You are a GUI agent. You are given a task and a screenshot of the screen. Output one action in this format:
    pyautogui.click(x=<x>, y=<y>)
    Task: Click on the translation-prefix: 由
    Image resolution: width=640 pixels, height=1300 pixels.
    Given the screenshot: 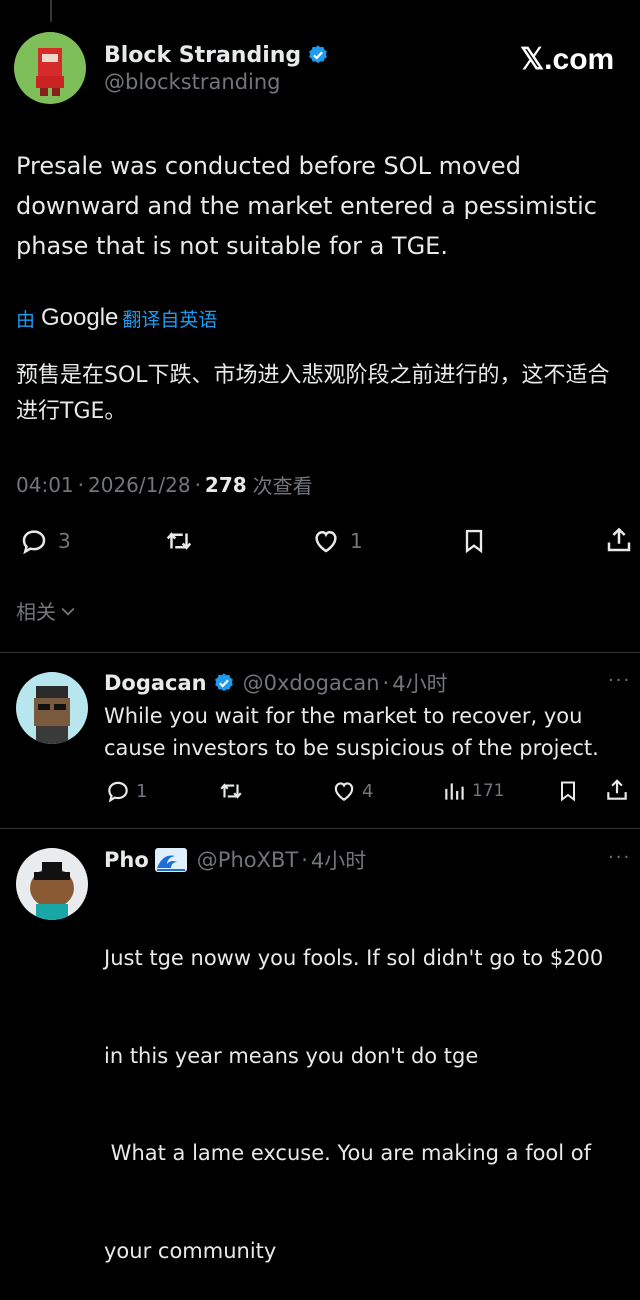 What is the action you would take?
    pyautogui.click(x=26, y=319)
    